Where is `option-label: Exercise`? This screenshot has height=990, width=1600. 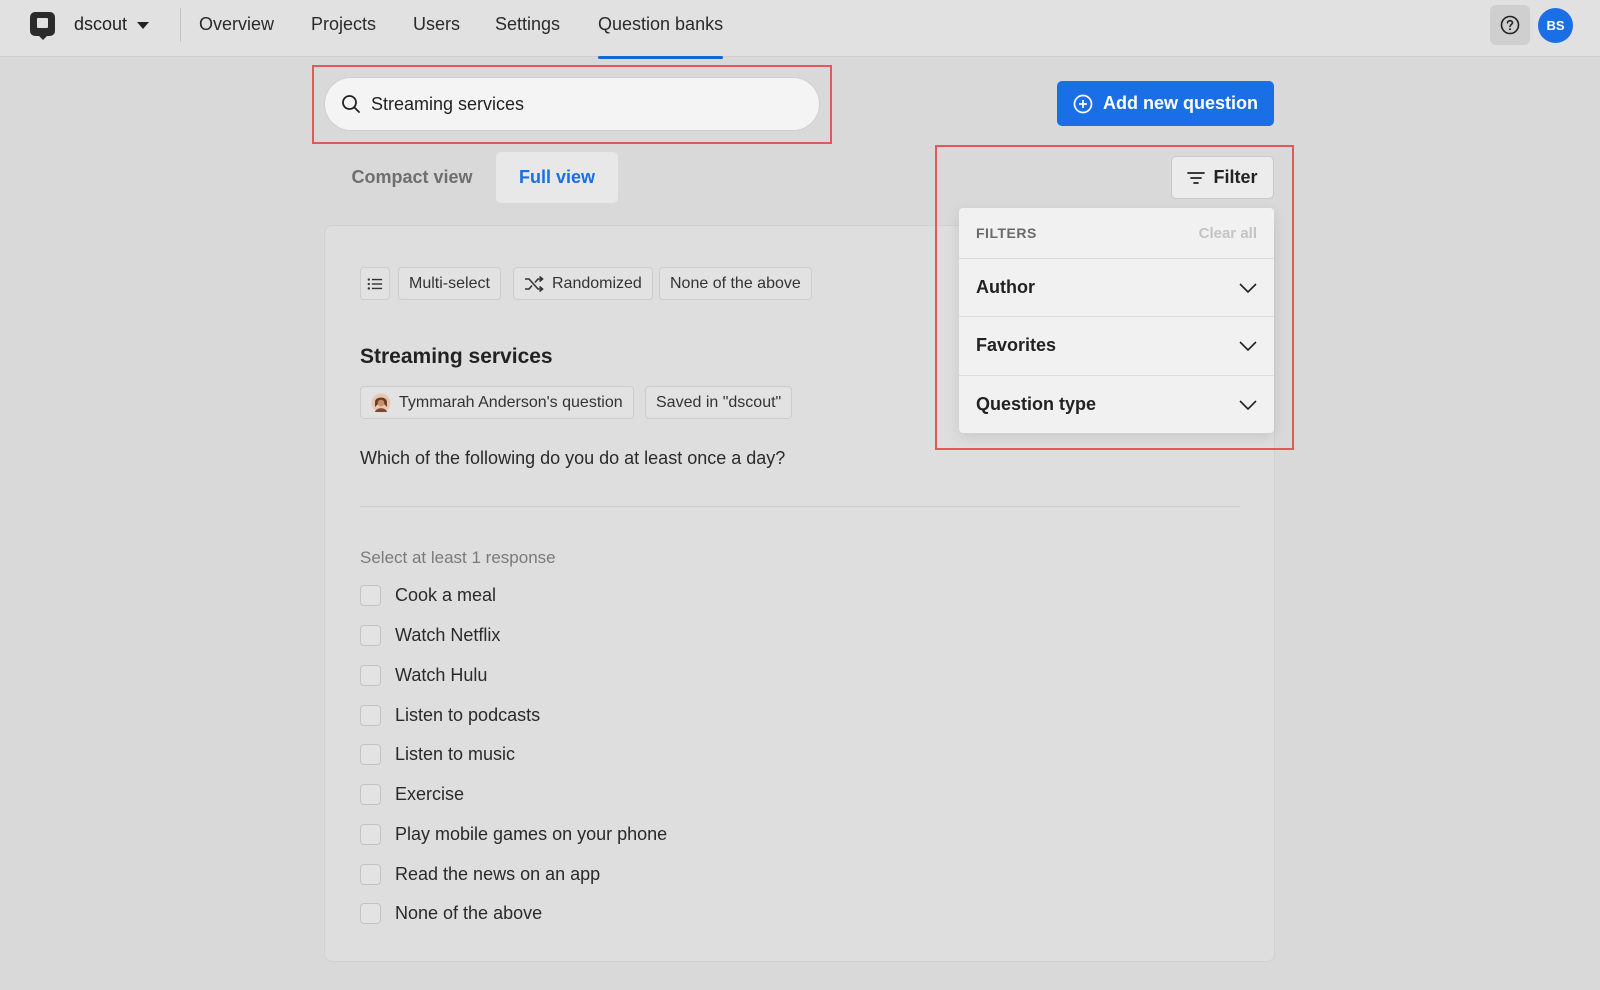 option-label: Exercise is located at coordinates (430, 794).